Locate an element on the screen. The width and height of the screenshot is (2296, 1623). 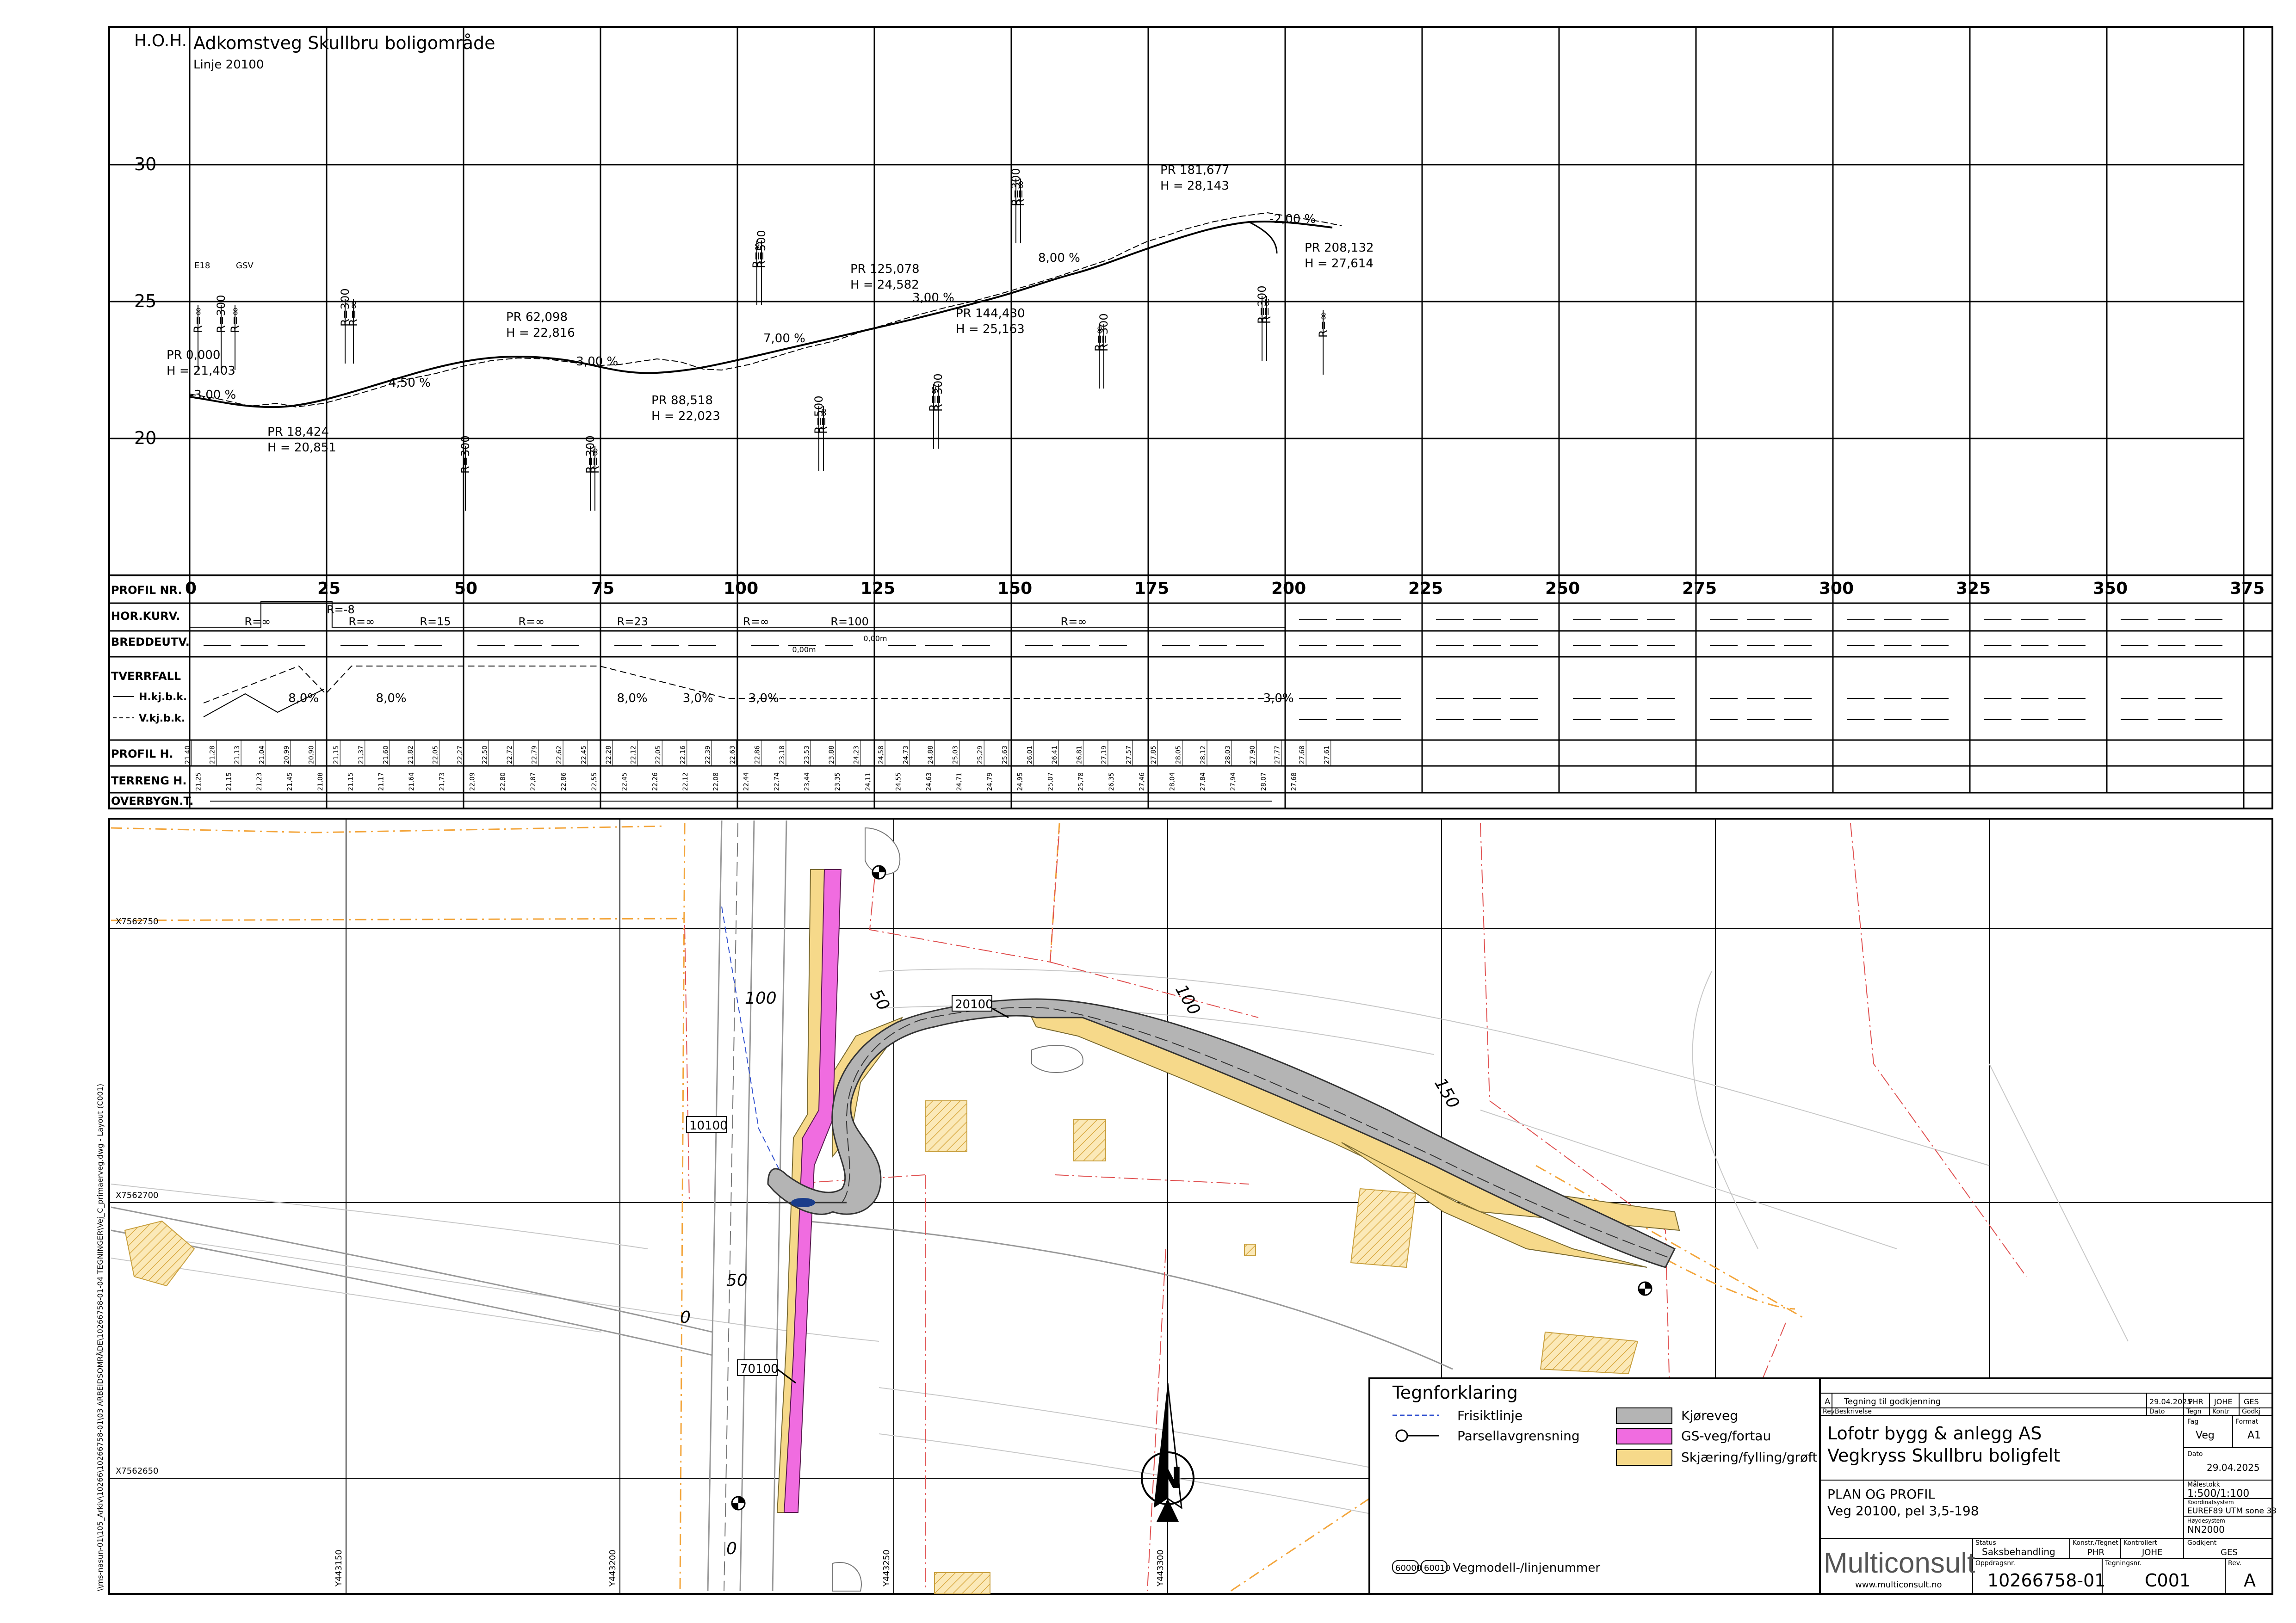
tb-client: Lofotr bygg & anlegg AS is located at coordinates (1934, 1433).